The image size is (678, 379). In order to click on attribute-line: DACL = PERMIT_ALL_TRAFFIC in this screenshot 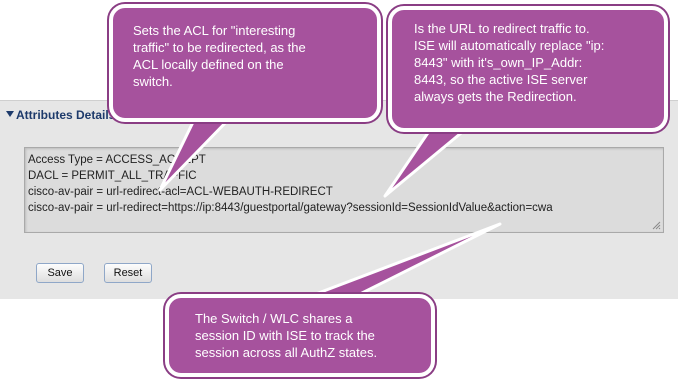, I will do `click(112, 176)`.